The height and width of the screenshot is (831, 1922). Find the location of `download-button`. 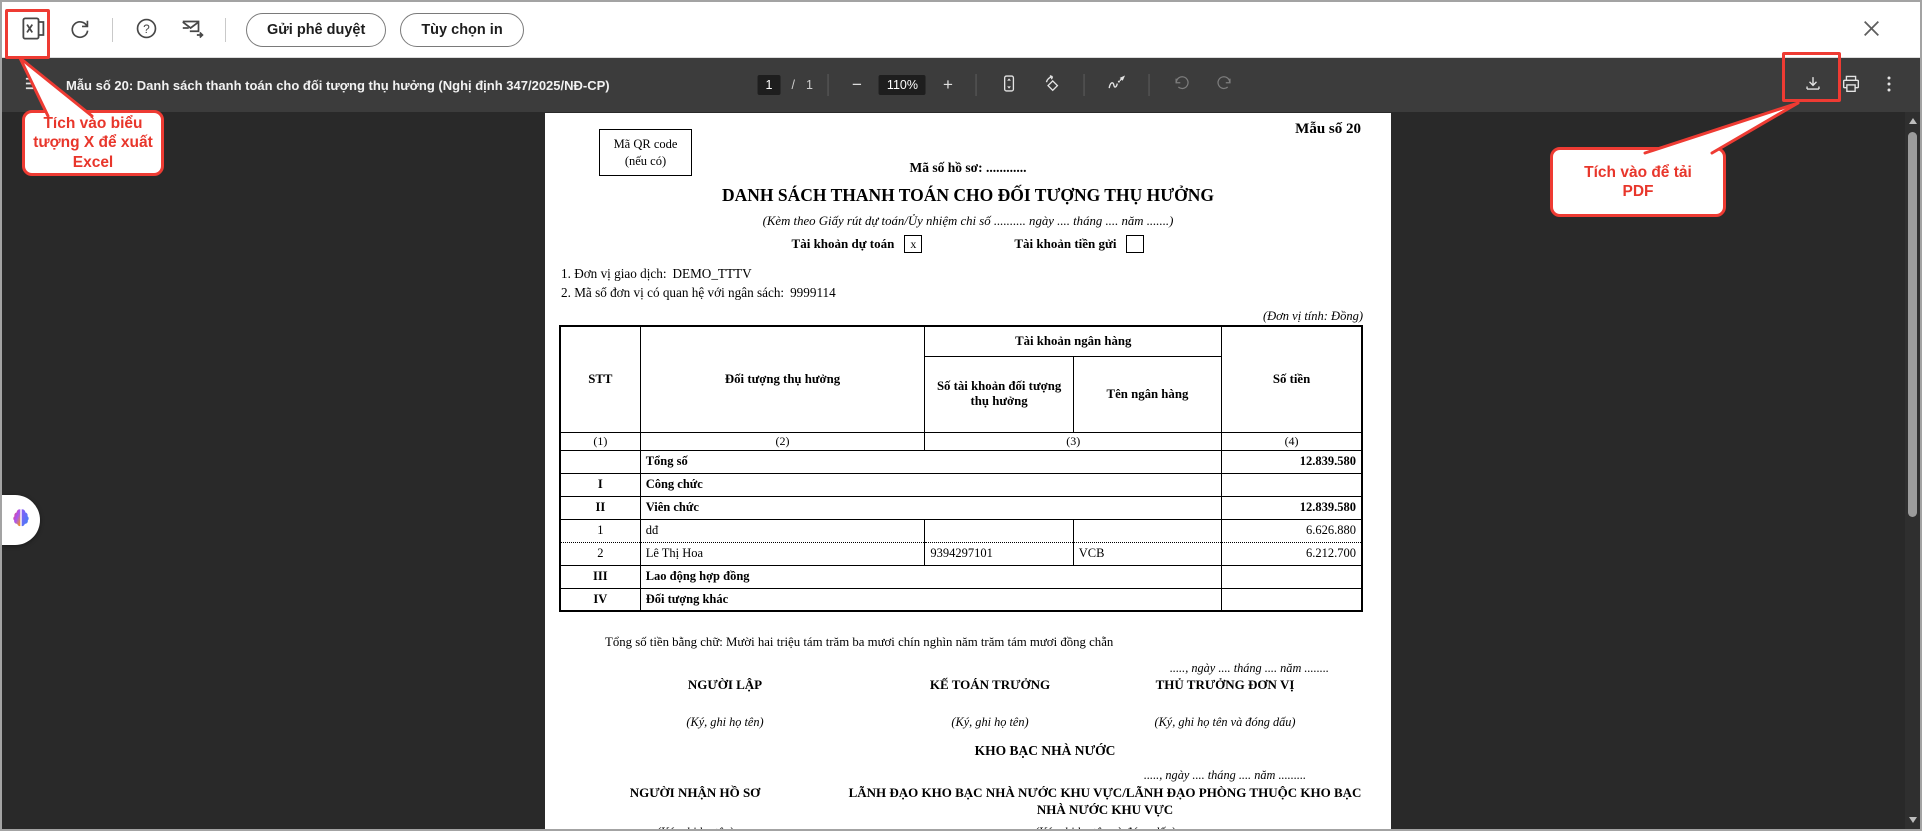

download-button is located at coordinates (1813, 85).